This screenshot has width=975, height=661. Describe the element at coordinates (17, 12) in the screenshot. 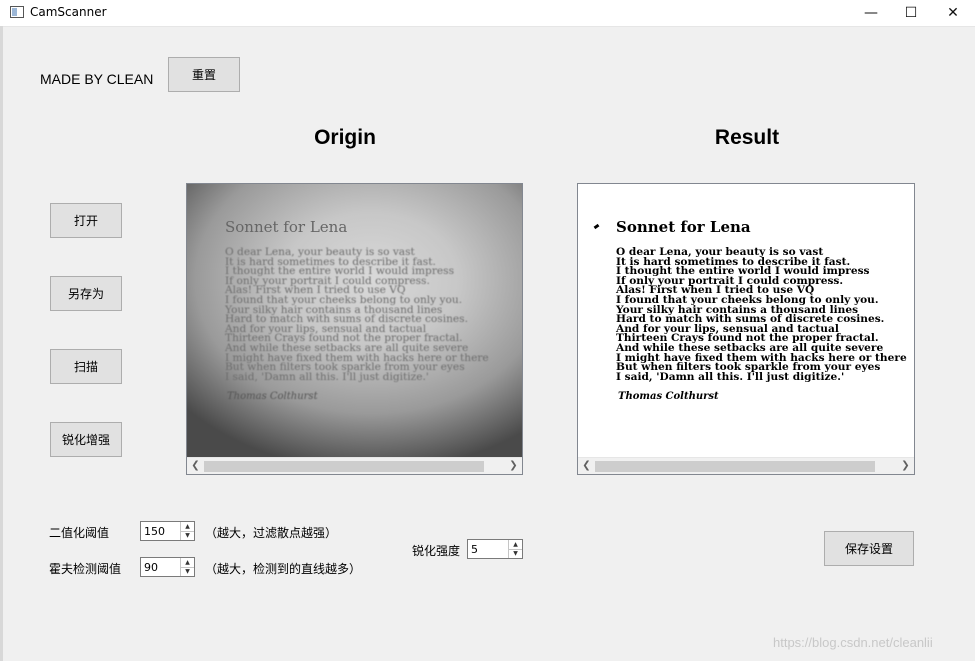

I see `app-icon` at that location.